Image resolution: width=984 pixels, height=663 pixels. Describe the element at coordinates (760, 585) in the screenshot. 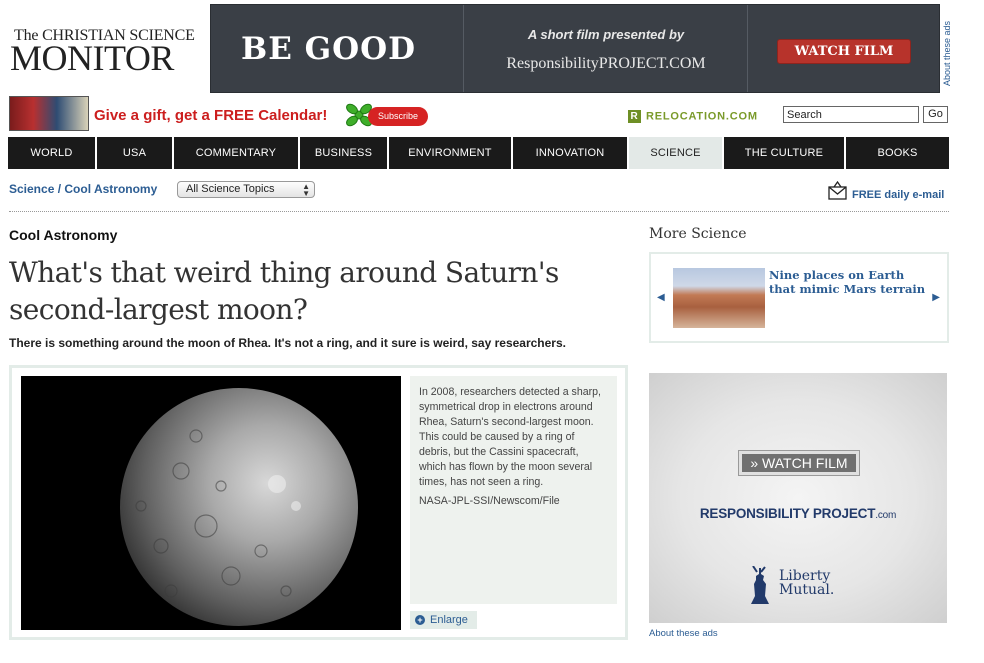

I see `statue-of-liberty-icon` at that location.